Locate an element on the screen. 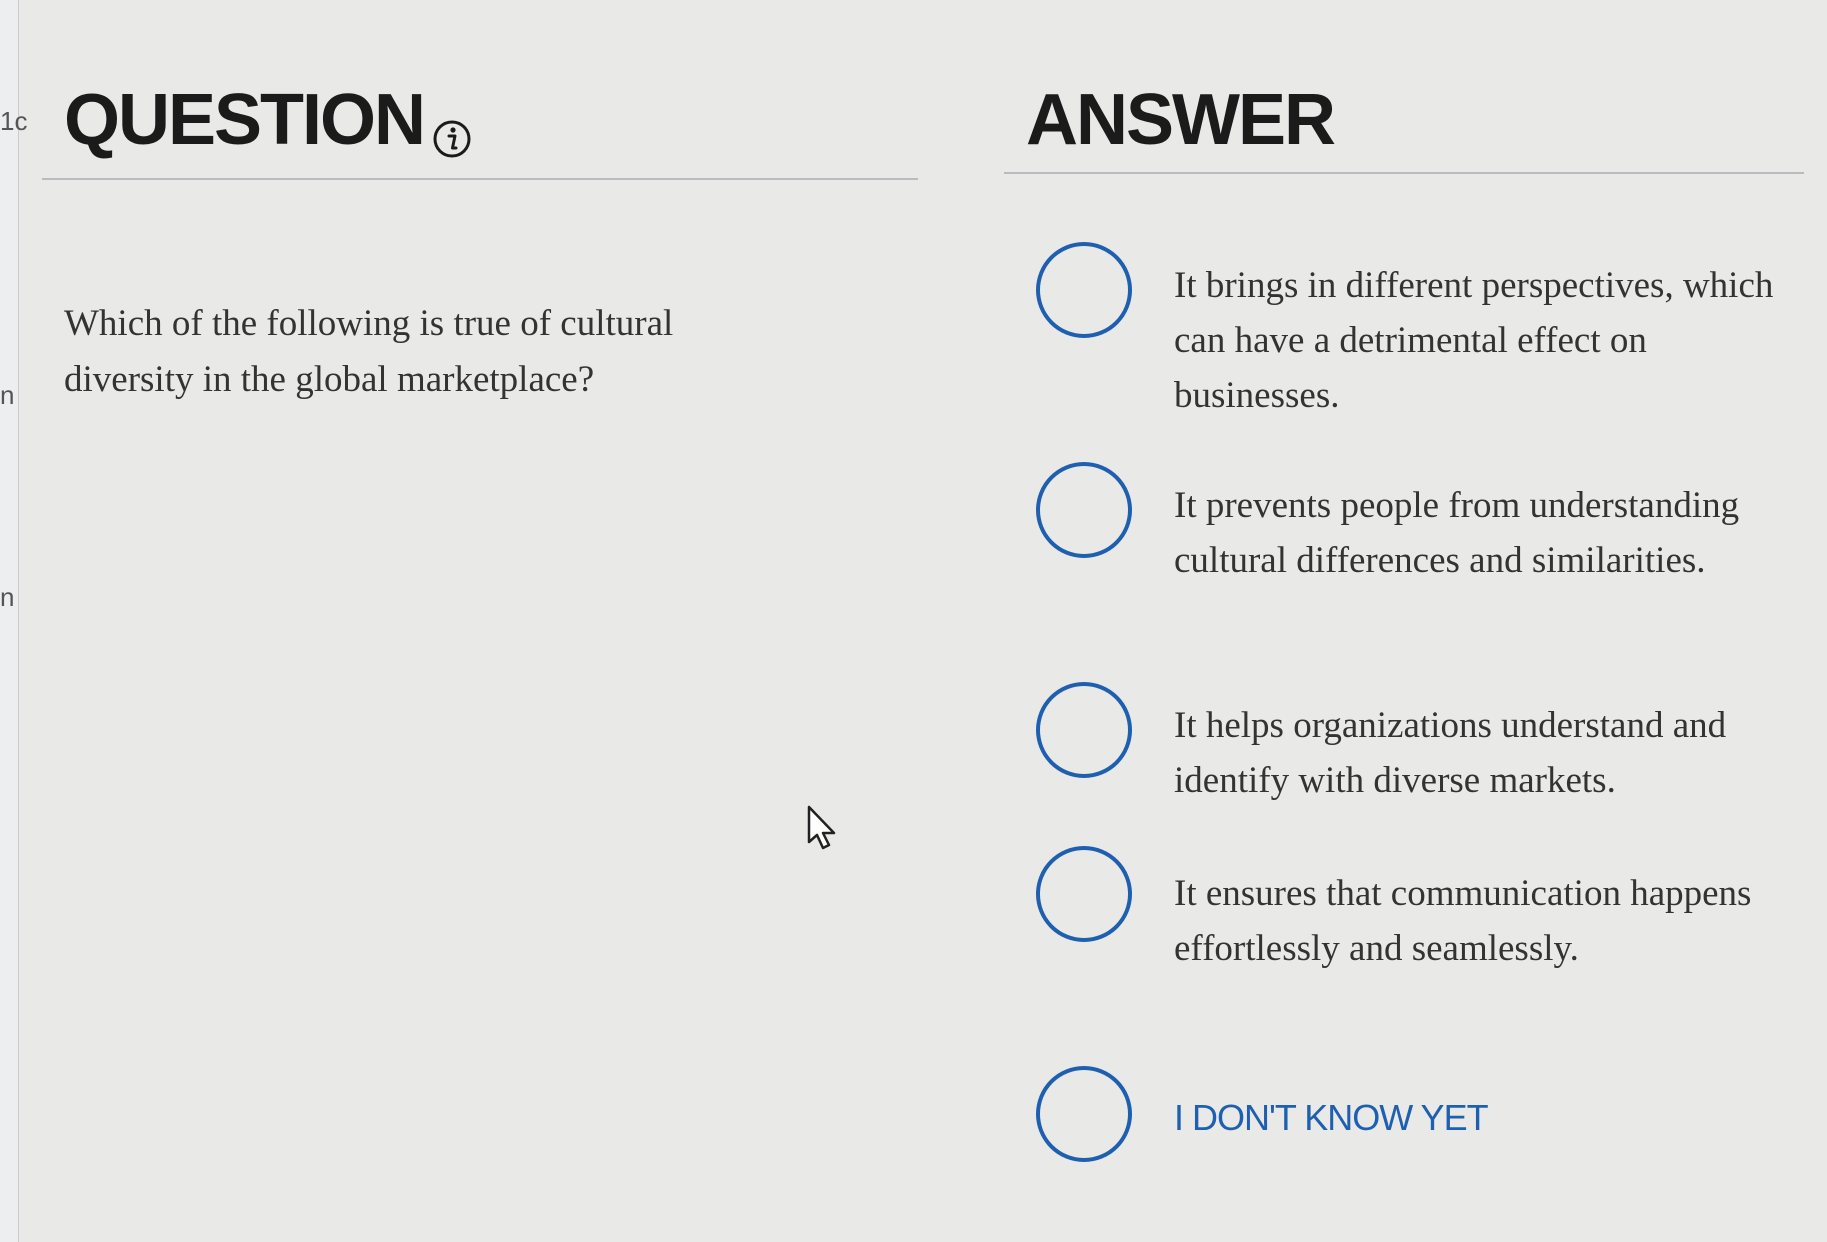 The image size is (1827, 1242). answer-divider is located at coordinates (1404, 173).